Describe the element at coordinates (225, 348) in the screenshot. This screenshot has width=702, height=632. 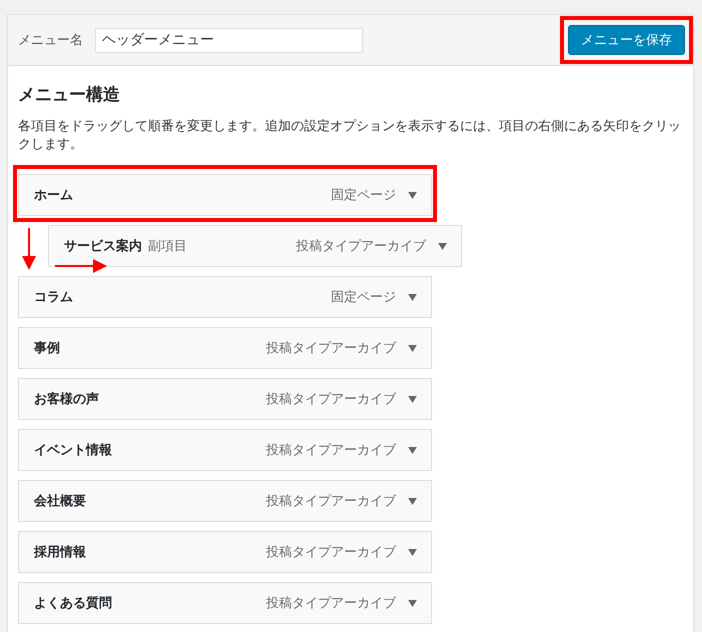
I see `menu-item: 事例 投稿タイプアーカイブ` at that location.